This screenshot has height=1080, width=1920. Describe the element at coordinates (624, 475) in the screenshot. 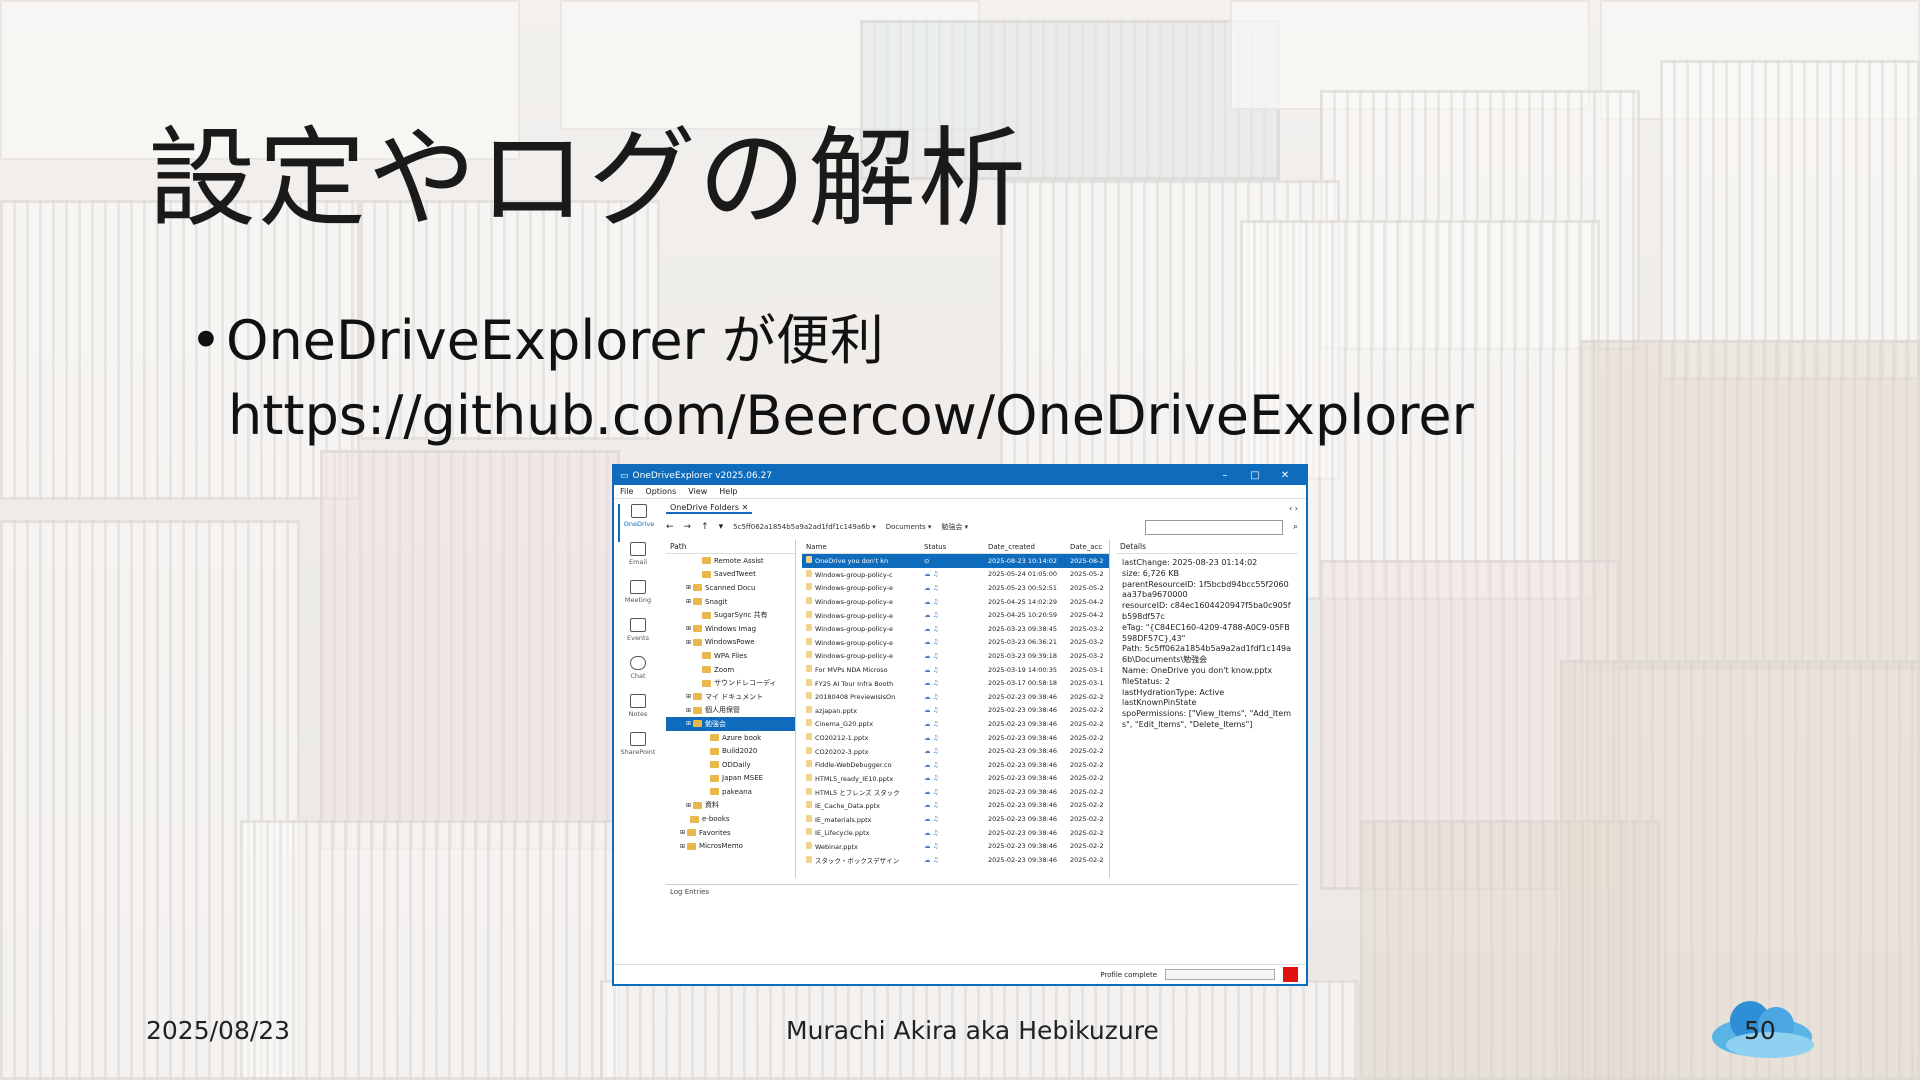

I see `app-icon: ▭` at that location.